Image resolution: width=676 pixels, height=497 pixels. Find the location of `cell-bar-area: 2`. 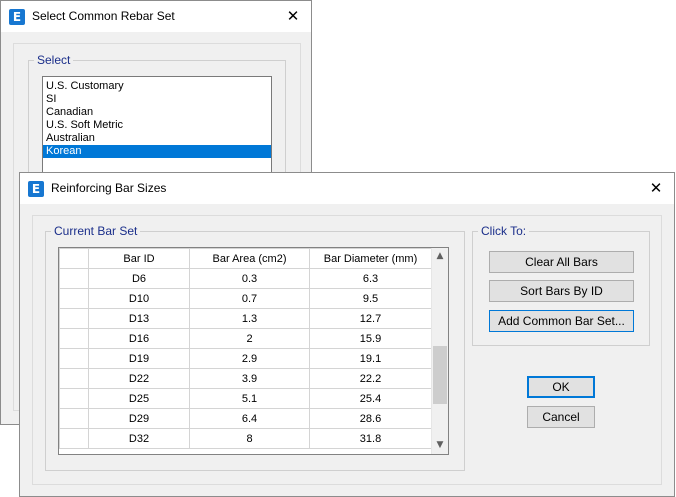

cell-bar-area: 2 is located at coordinates (249, 338).